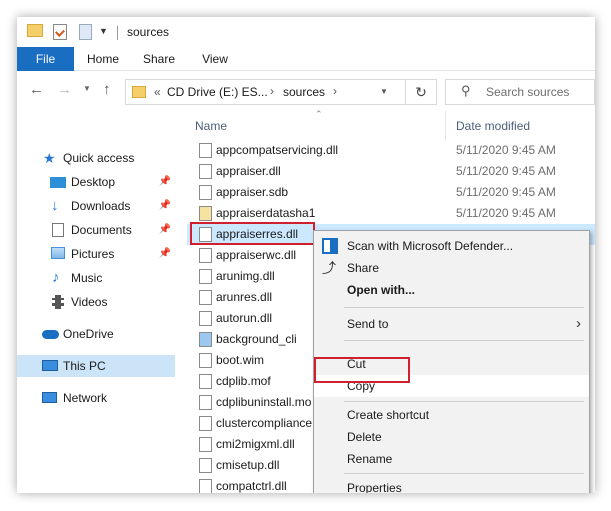 The image size is (611, 511). What do you see at coordinates (85, 32) in the screenshot?
I see `new-folder-icon` at bounding box center [85, 32].